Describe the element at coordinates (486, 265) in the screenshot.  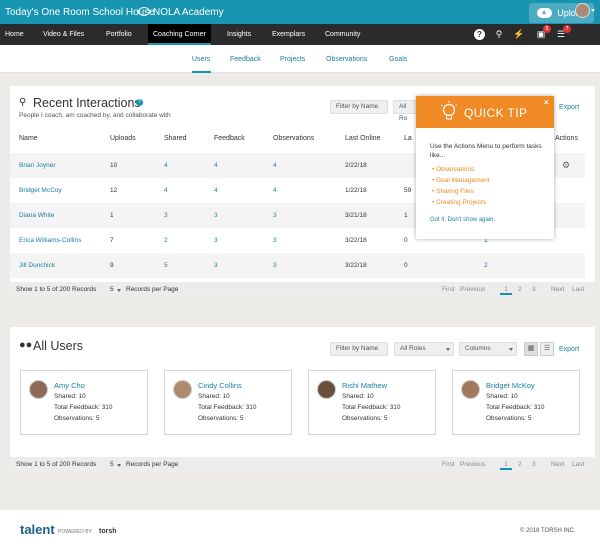
I see `cell-extra: 2` at that location.